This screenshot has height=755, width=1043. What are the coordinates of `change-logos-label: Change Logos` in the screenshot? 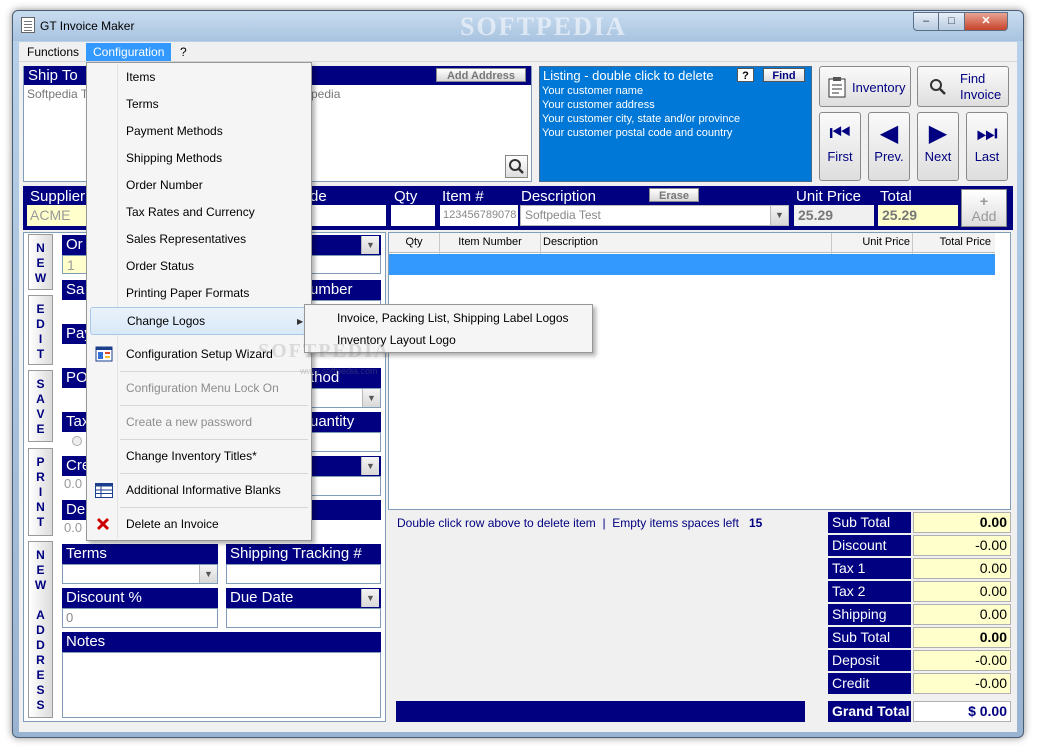 It's located at (166, 321).